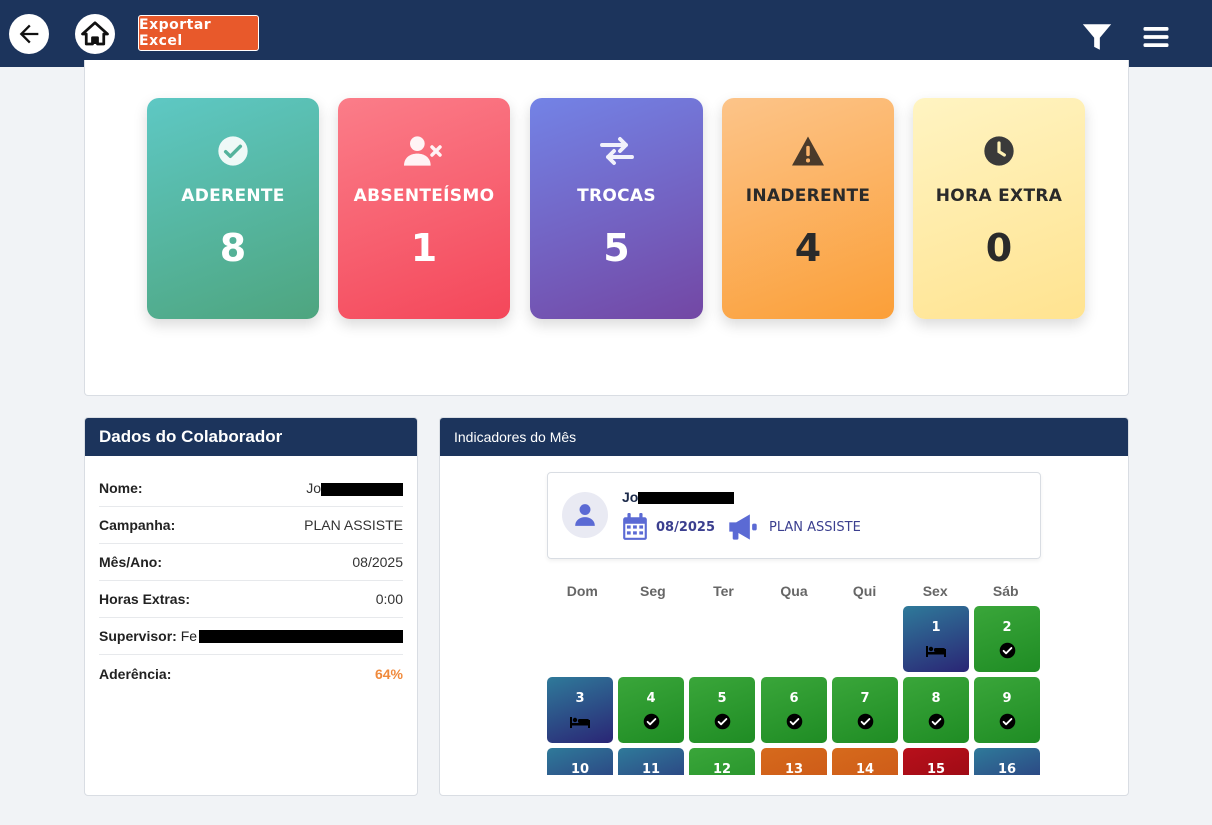 The height and width of the screenshot is (825, 1212). What do you see at coordinates (388, 673) in the screenshot?
I see `row-value: 64%` at bounding box center [388, 673].